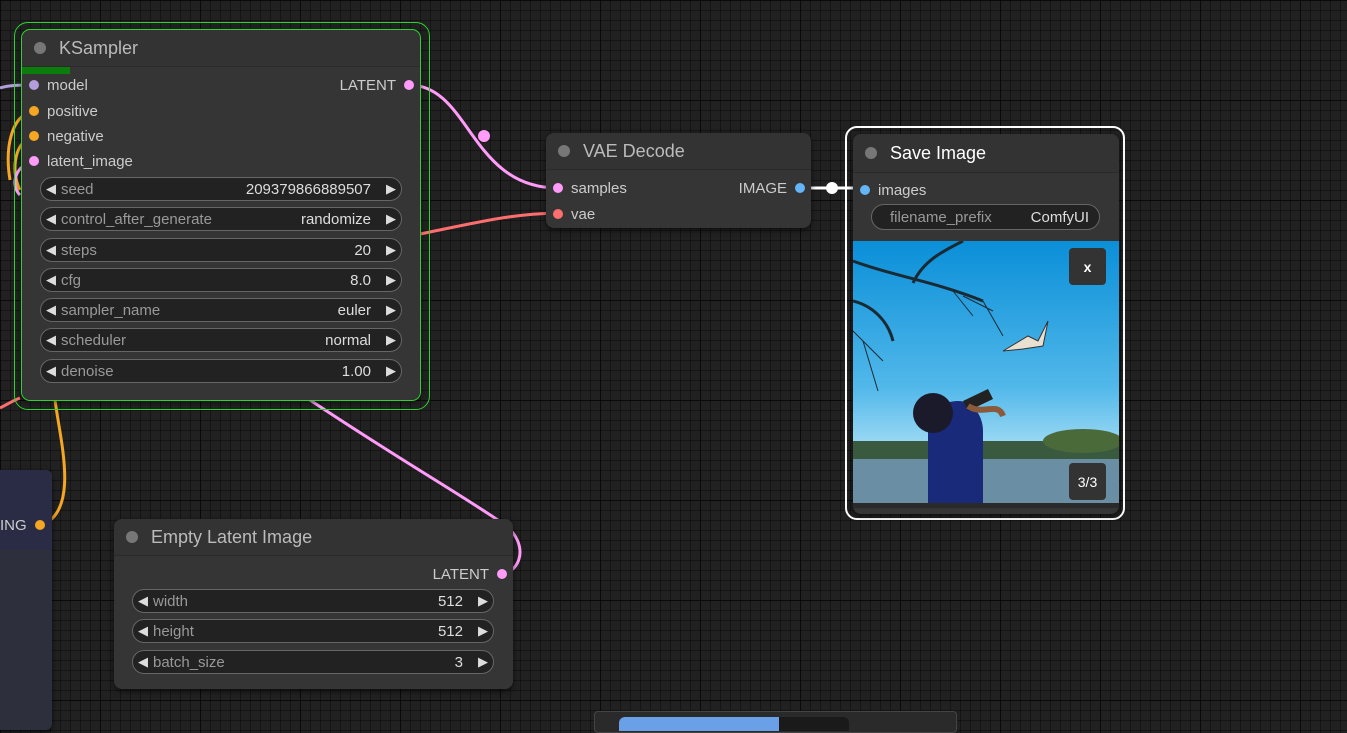  Describe the element at coordinates (902, 190) in the screenshot. I see `slot-label: images` at that location.